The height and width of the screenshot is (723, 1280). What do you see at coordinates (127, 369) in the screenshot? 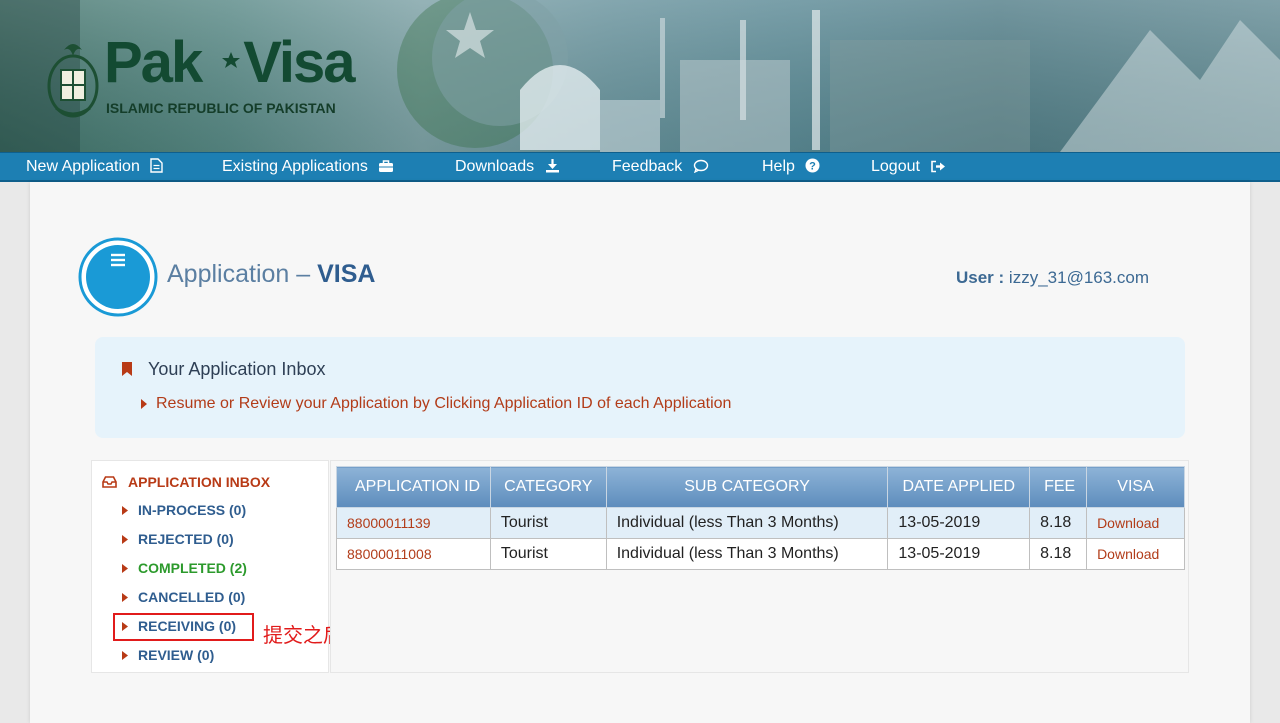
I see `bookmark-icon` at bounding box center [127, 369].